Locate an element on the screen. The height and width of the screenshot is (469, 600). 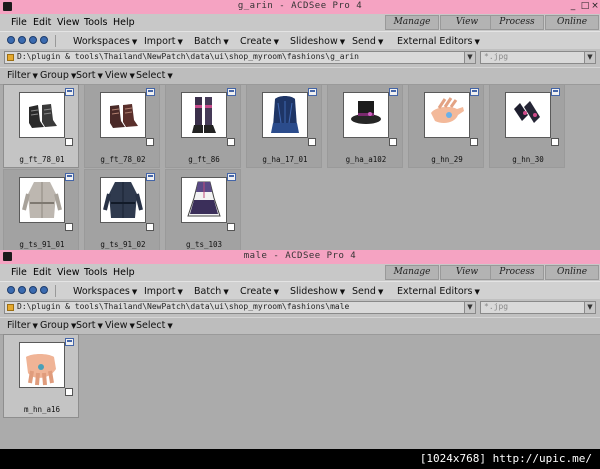
title-bar: g_arin - ACDSee Pro 4 is located at coordinates (300, 7).